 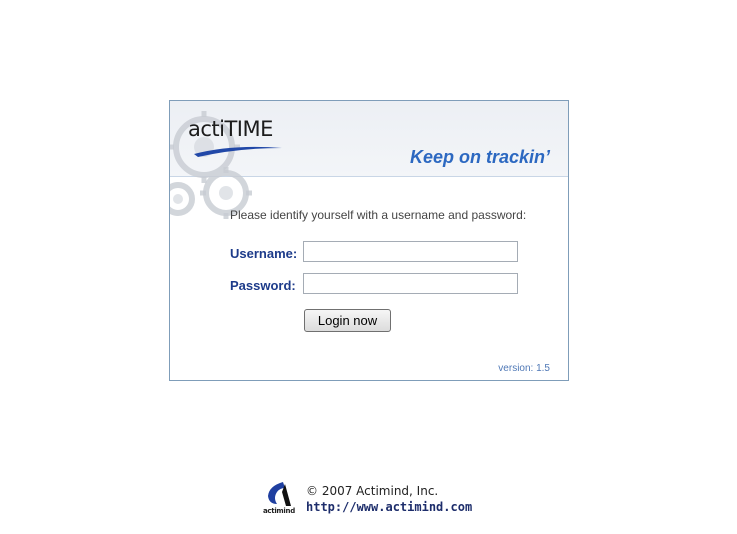 I want to click on version-label: version: 1.5, so click(x=524, y=368).